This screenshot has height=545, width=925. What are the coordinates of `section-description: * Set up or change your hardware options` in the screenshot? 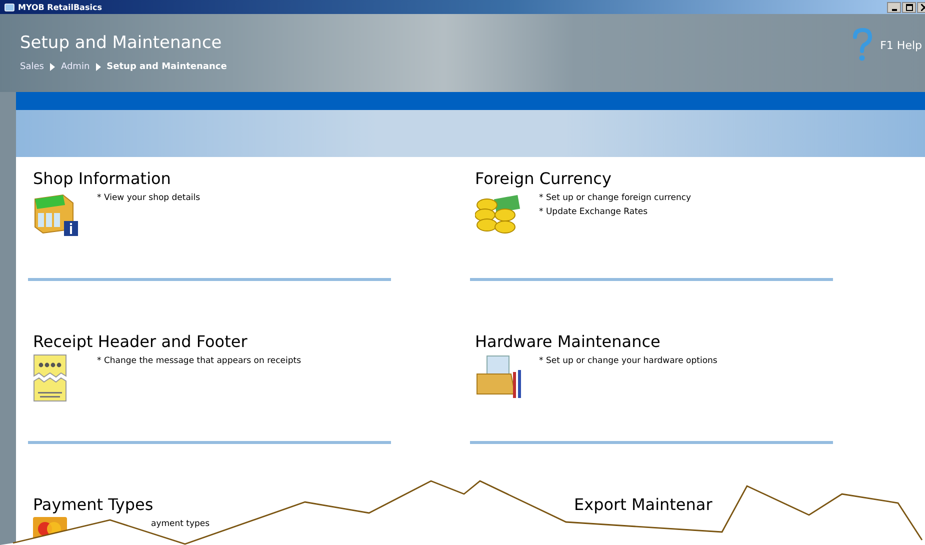 It's located at (628, 361).